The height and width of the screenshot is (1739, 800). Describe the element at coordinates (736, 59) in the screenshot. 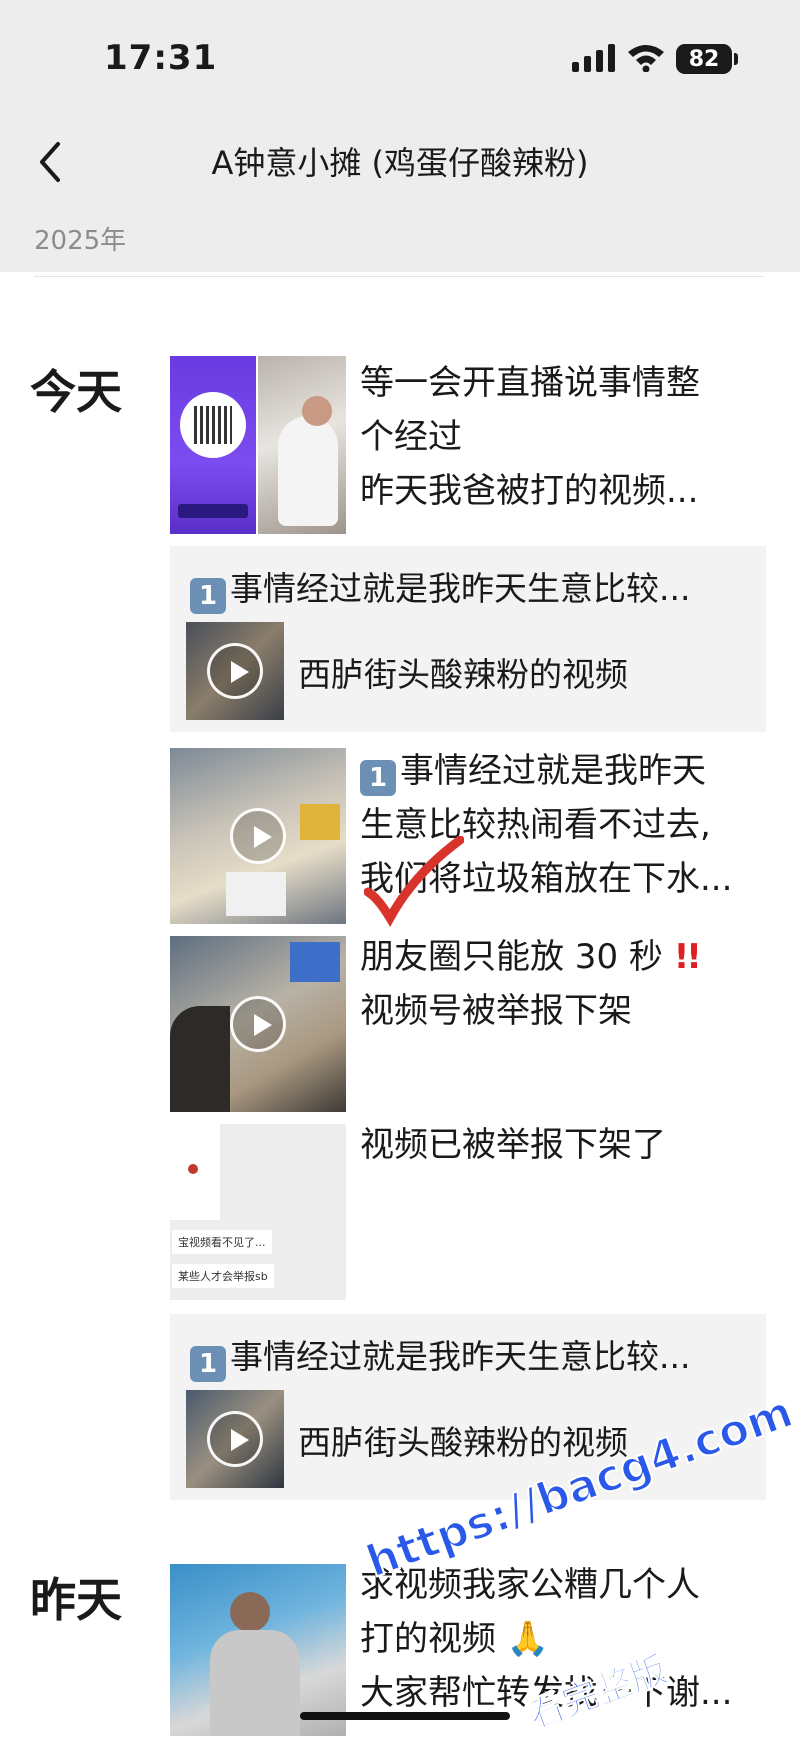

I see `battery-tip` at that location.